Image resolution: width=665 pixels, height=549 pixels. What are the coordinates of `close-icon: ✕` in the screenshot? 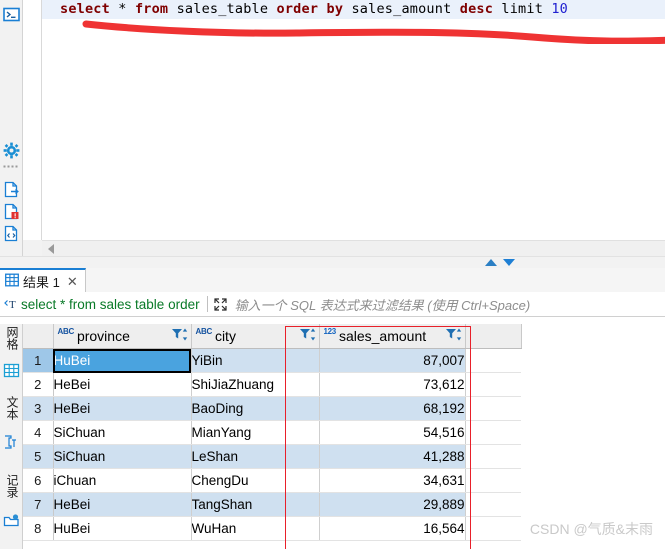 It's located at (72, 281).